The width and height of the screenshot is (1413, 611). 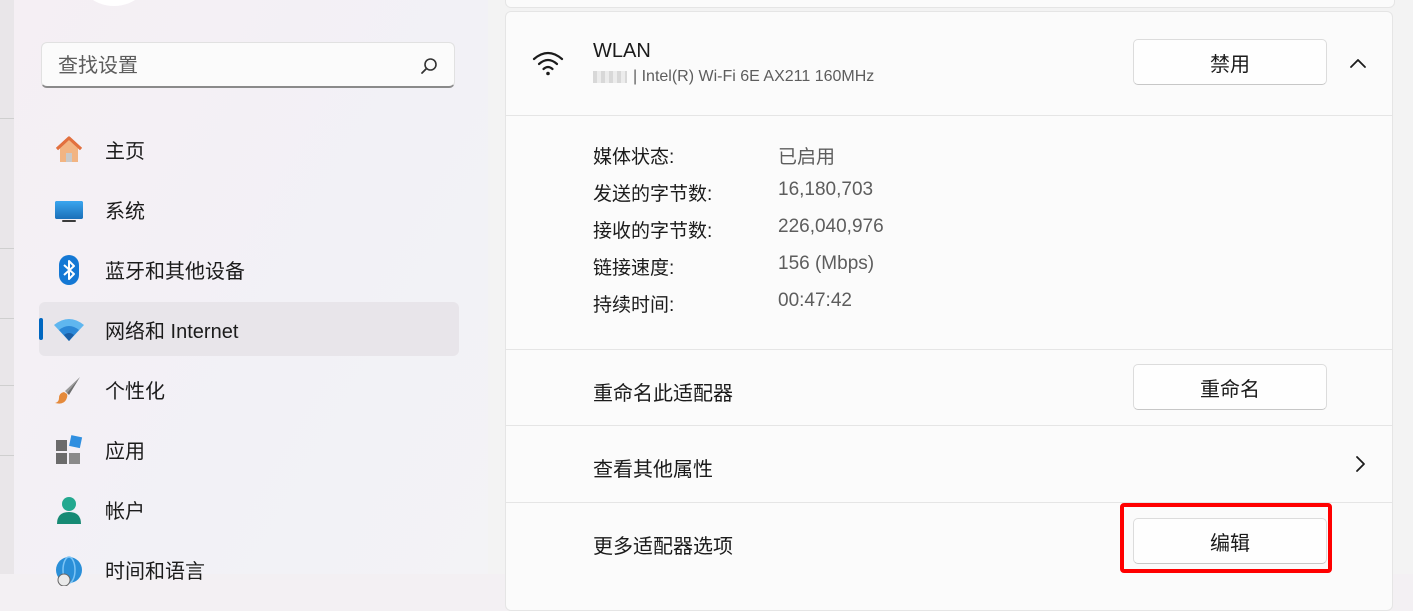 What do you see at coordinates (125, 211) in the screenshot?
I see `nav-item-label: 系统` at bounding box center [125, 211].